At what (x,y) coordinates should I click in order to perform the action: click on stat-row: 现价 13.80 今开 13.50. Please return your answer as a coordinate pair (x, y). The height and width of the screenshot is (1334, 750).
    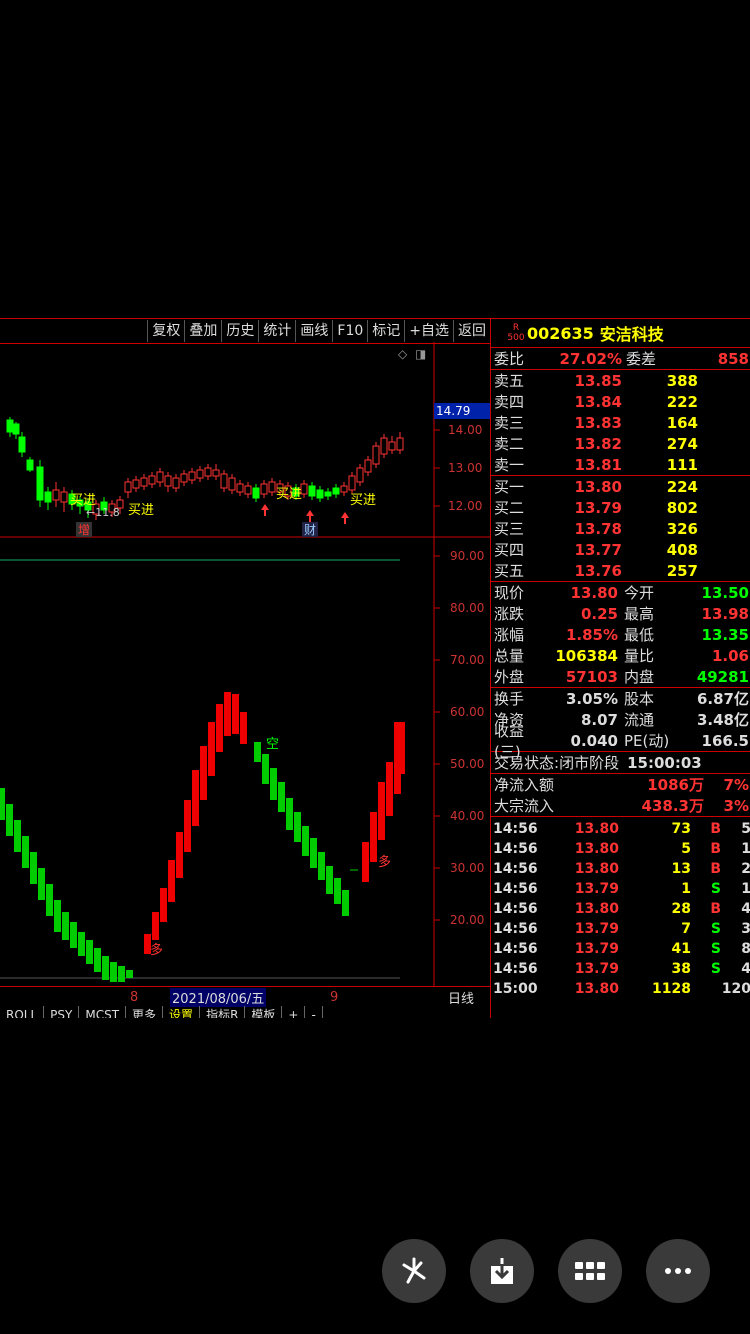
    Looking at the image, I should click on (620, 592).